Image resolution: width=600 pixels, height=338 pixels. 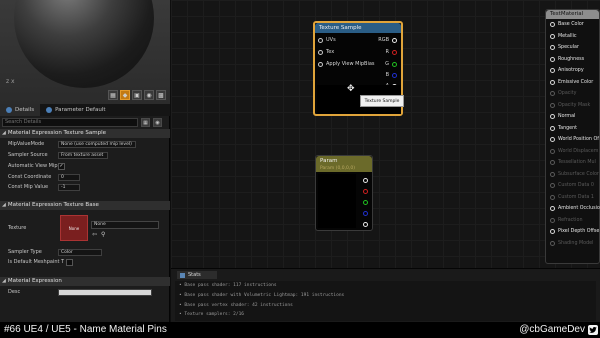 I want to click on input-pin-apply-view-mipbias: Apply View MipBias, so click(x=346, y=64).